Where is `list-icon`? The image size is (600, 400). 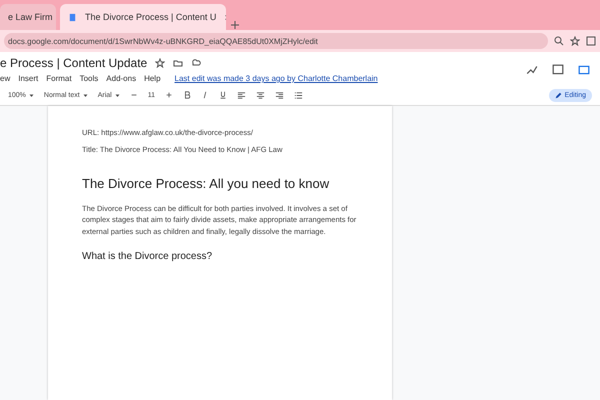
list-icon is located at coordinates (298, 95).